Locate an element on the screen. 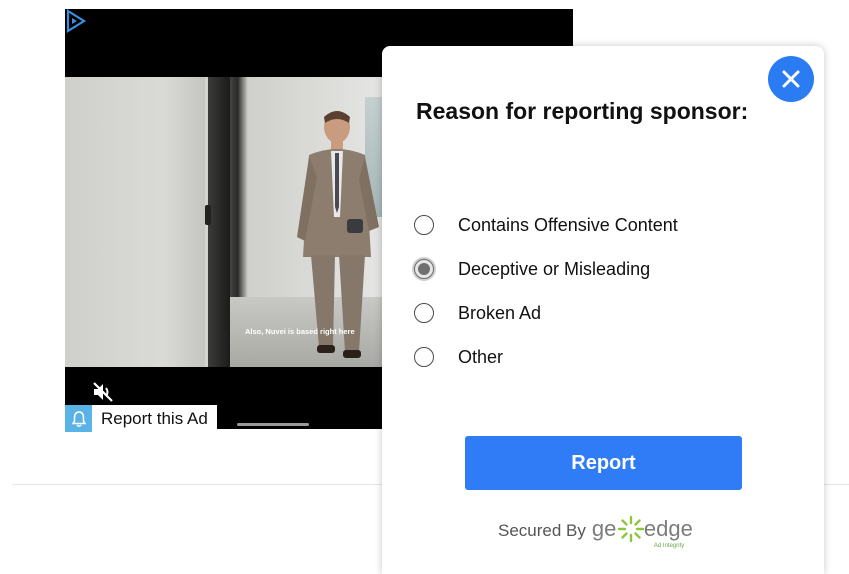 Image resolution: width=849 pixels, height=574 pixels. video-door-edge is located at coordinates (219, 222).